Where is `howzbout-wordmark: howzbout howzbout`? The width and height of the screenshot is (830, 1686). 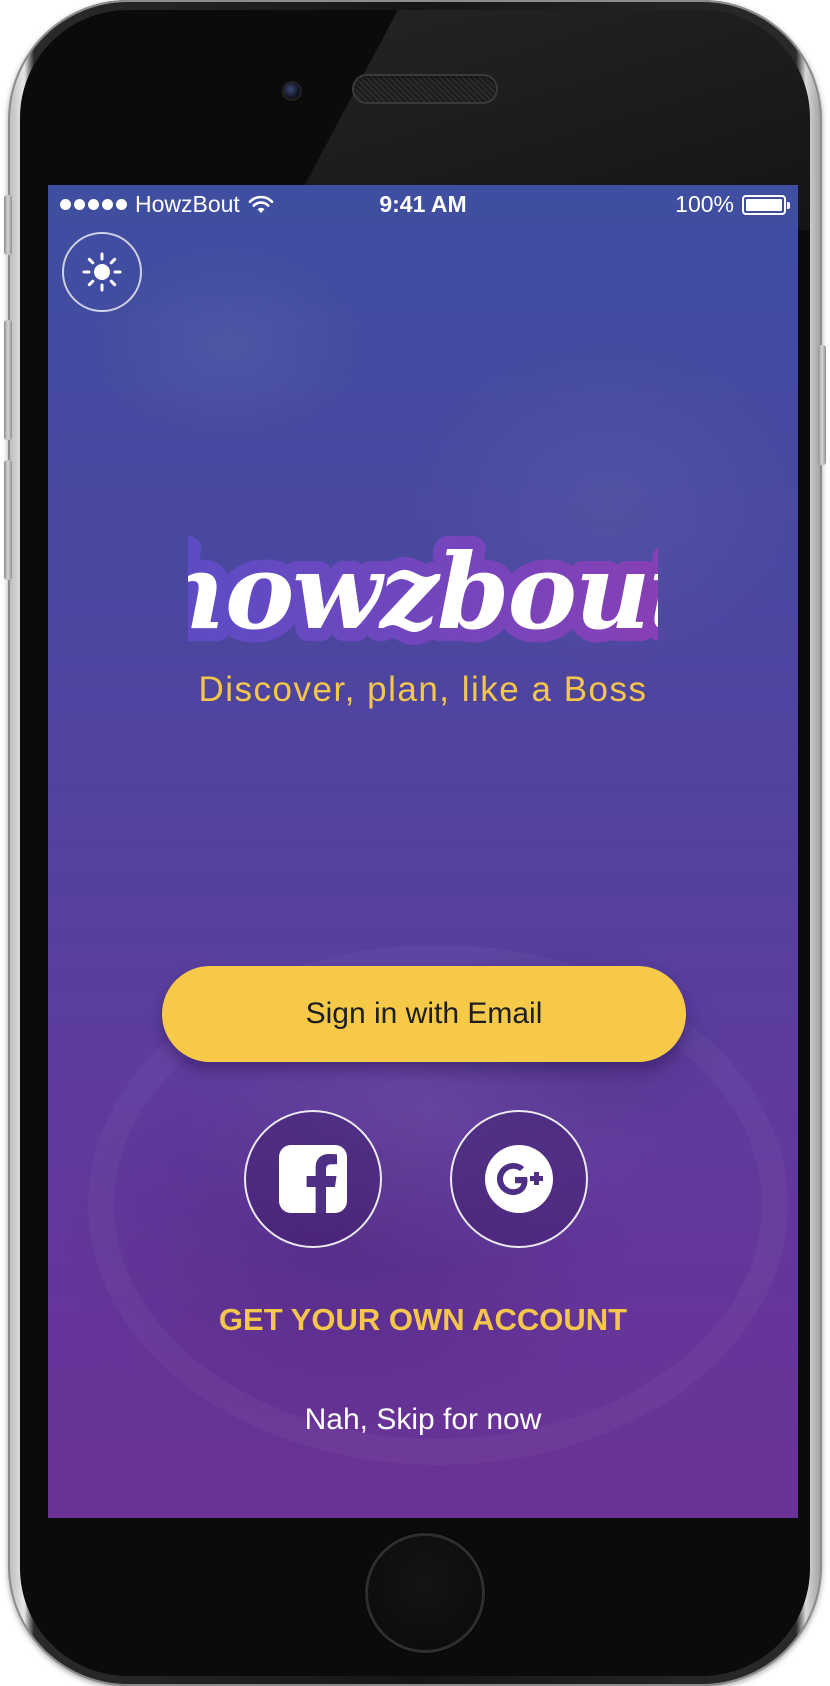 howzbout-wordmark: howzbout howzbout is located at coordinates (423, 593).